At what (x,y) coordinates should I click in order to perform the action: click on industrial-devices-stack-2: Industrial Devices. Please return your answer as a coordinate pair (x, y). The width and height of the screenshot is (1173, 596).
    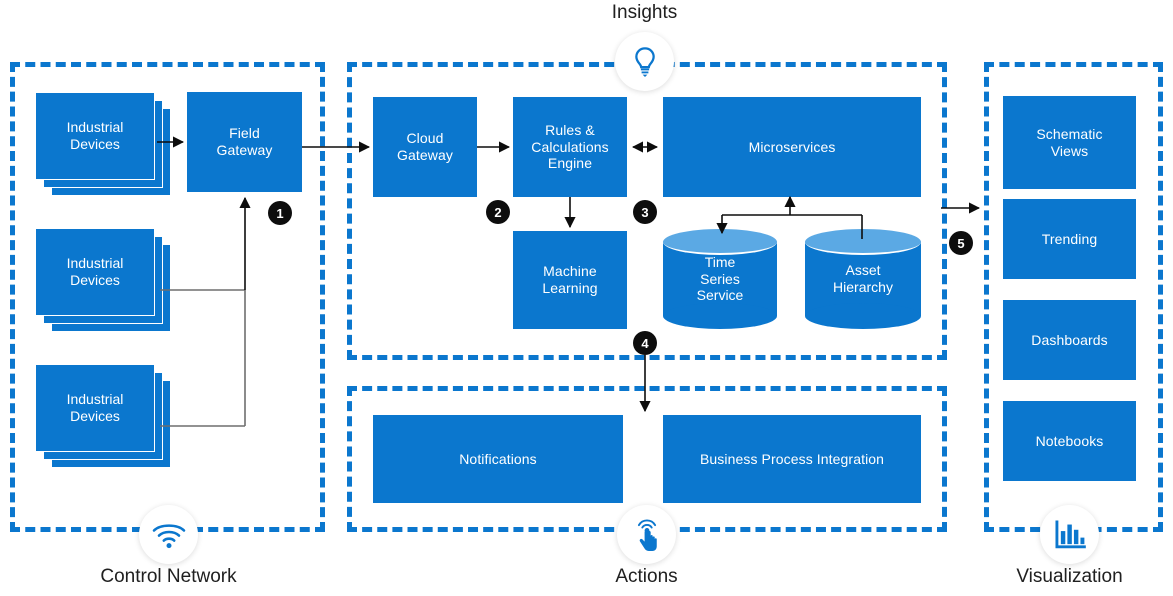
    Looking at the image, I should click on (103, 280).